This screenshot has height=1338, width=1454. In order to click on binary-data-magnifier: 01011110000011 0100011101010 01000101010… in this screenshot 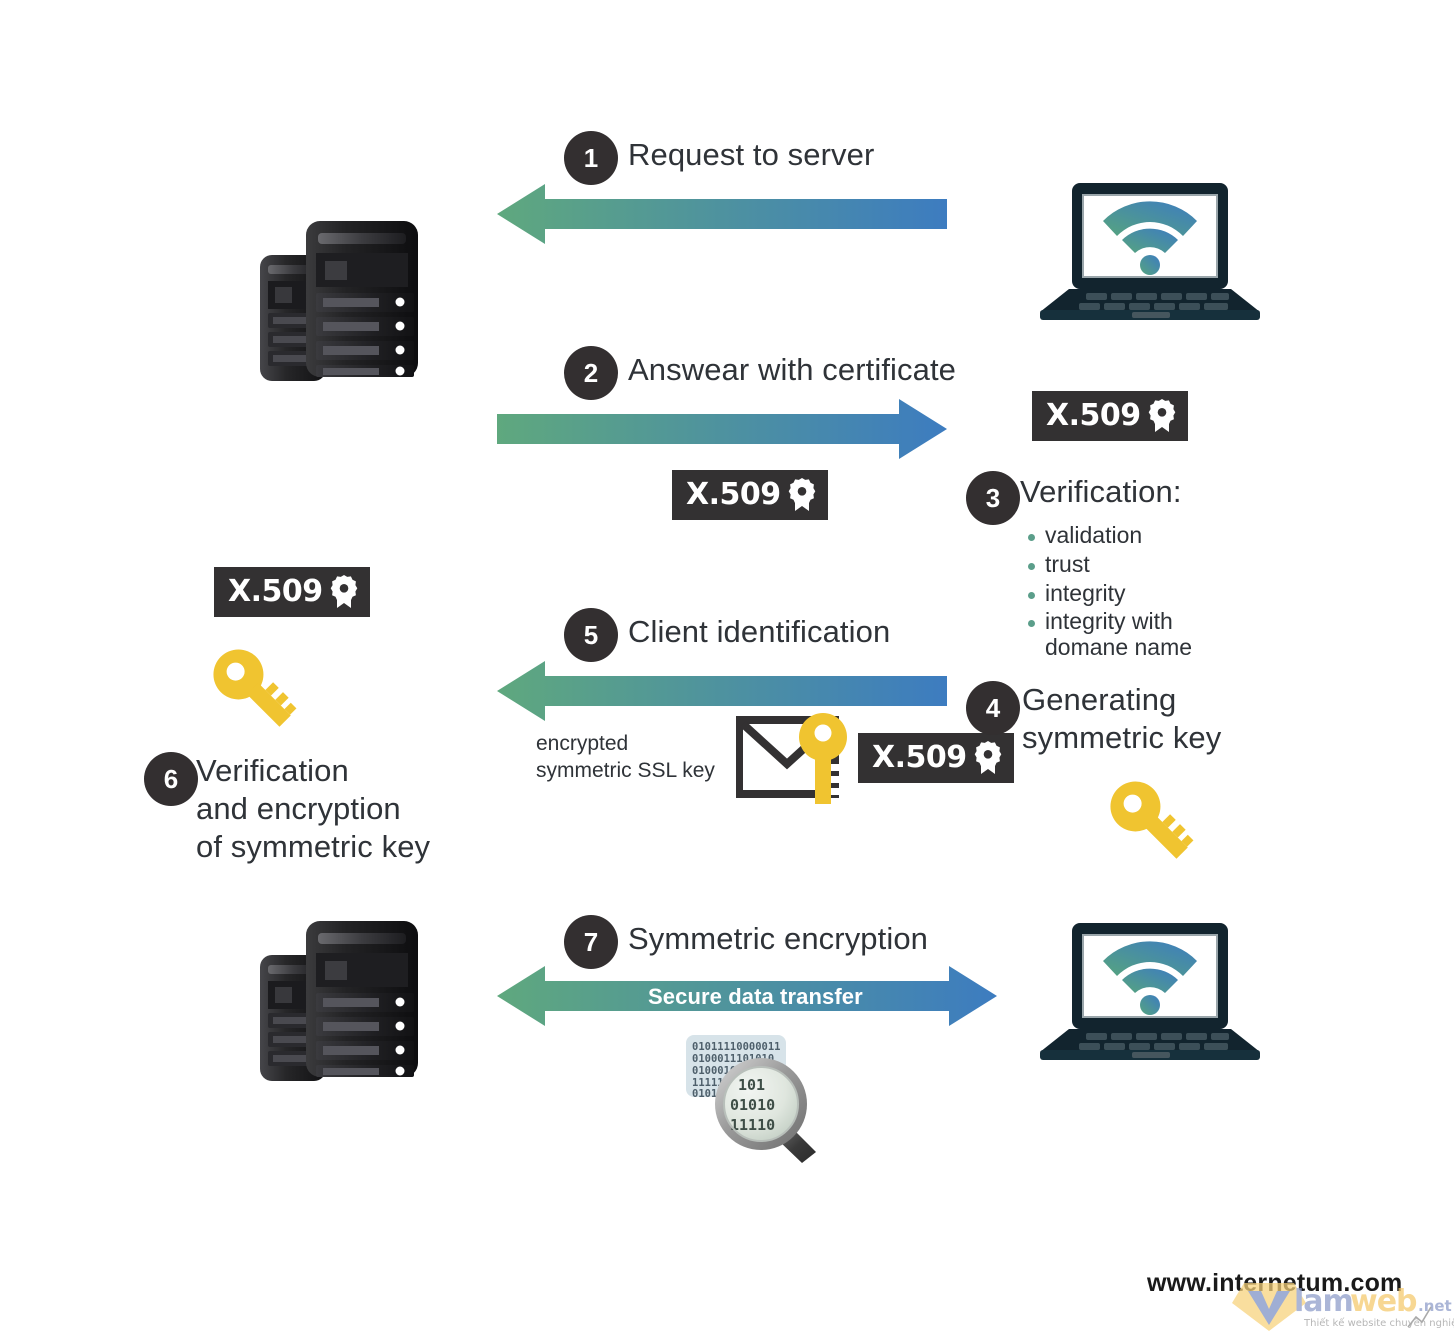, I will do `click(768, 1114)`.